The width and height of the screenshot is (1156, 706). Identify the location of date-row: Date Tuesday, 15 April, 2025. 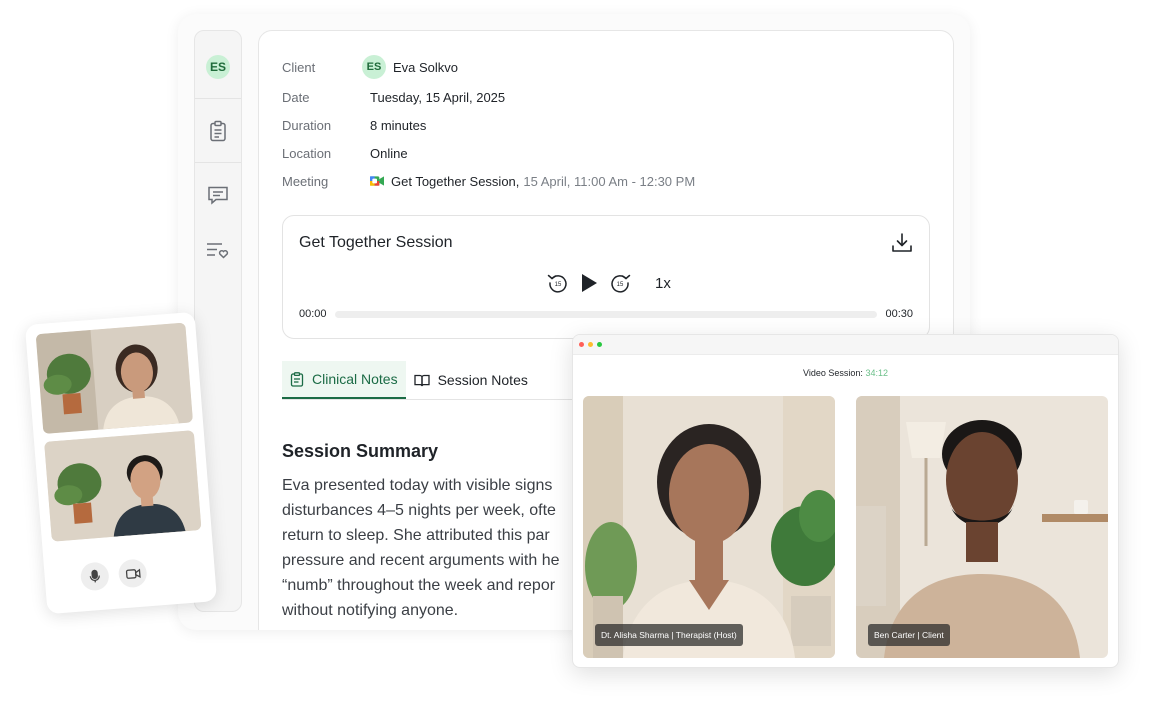
(393, 97).